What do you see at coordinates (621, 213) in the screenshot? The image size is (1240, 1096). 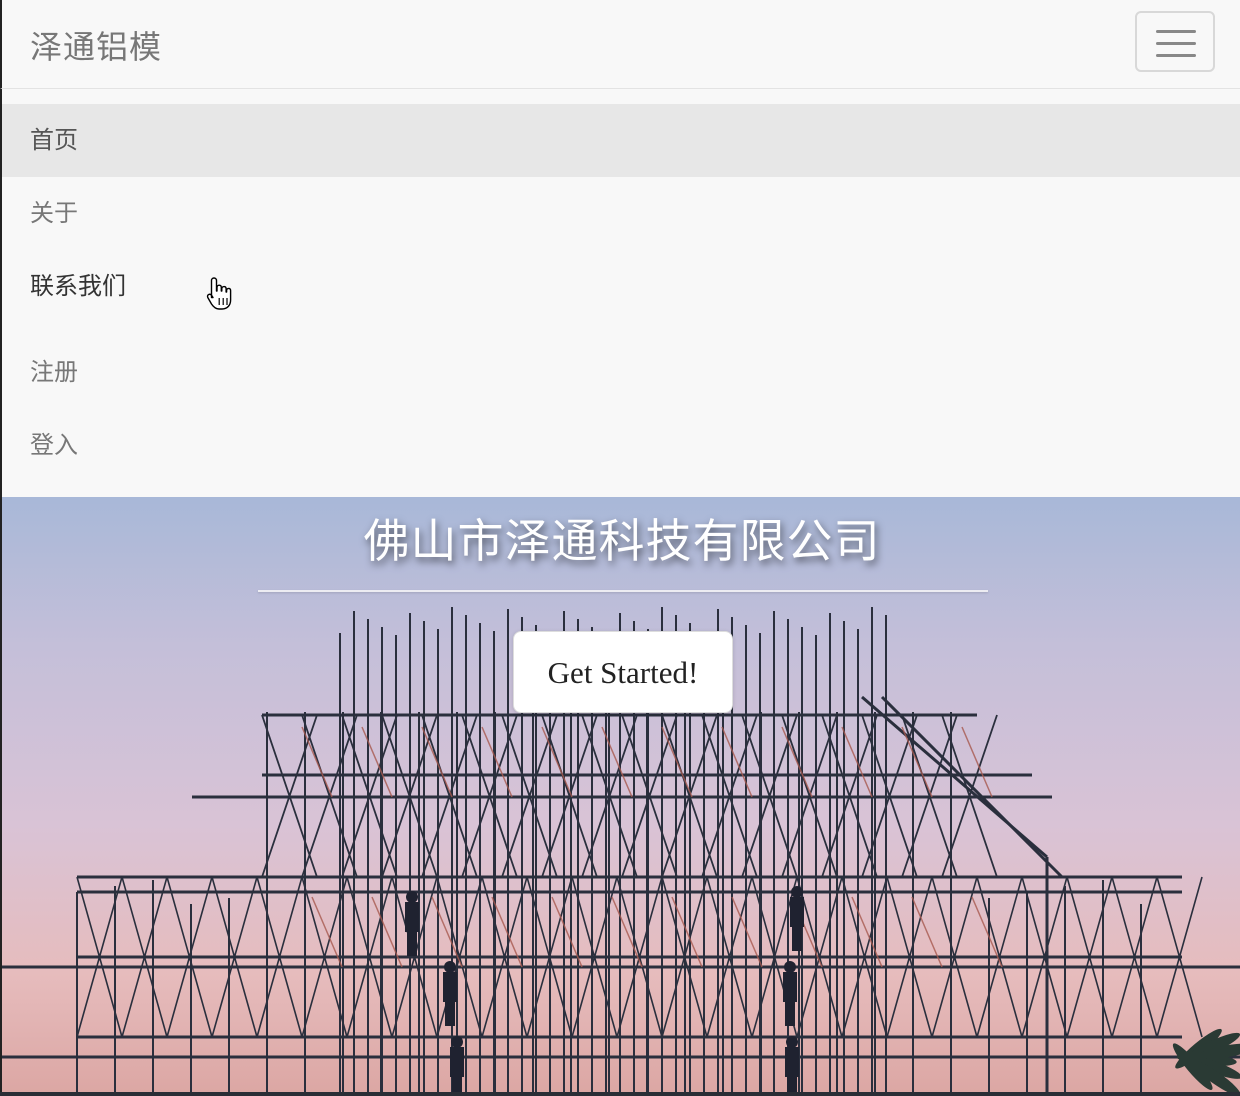 I see `nav-item-about: 关于` at bounding box center [621, 213].